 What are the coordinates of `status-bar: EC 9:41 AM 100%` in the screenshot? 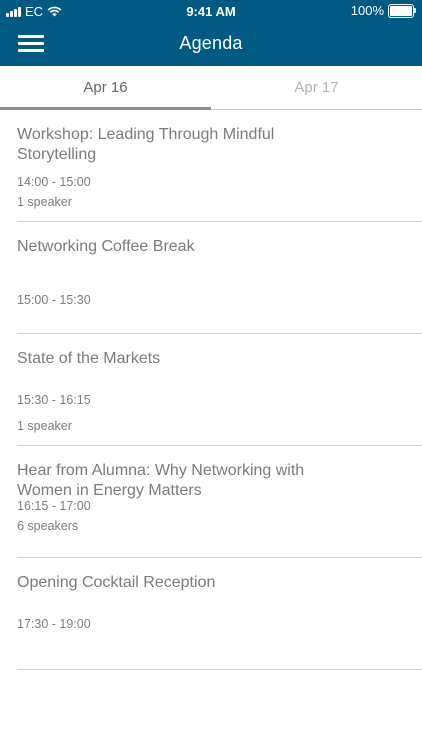 It's located at (211, 11).